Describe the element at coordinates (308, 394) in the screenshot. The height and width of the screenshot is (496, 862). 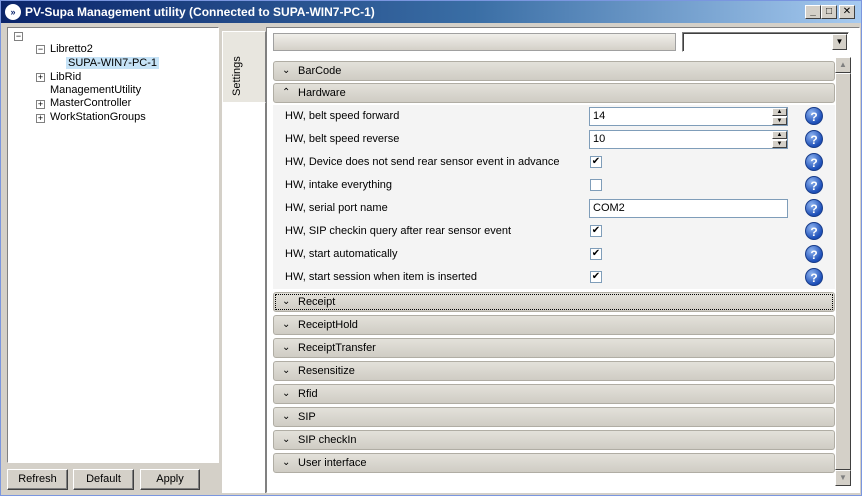
I see `section-title: Rfid` at that location.